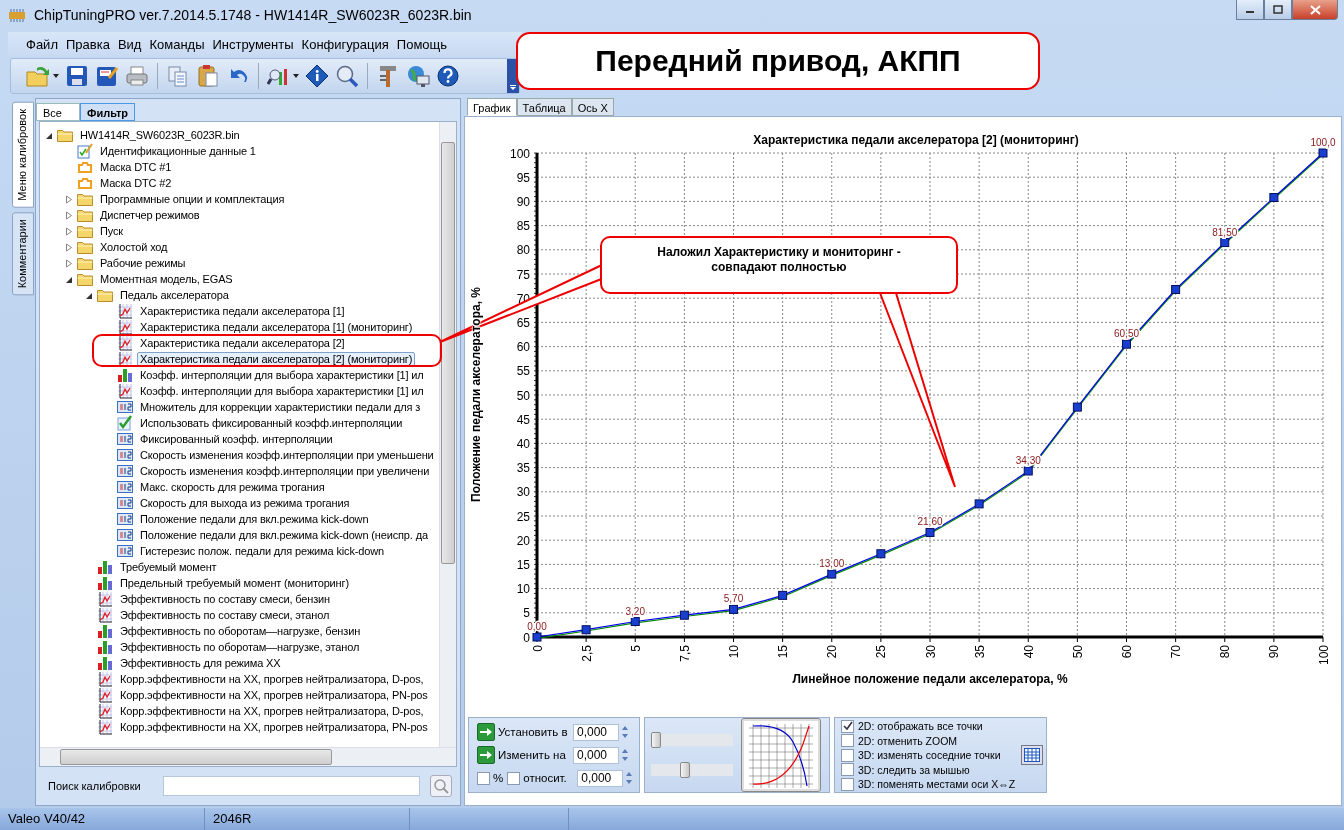 Image resolution: width=1344 pixels, height=830 pixels. I want to click on tab: Таблица, so click(544, 107).